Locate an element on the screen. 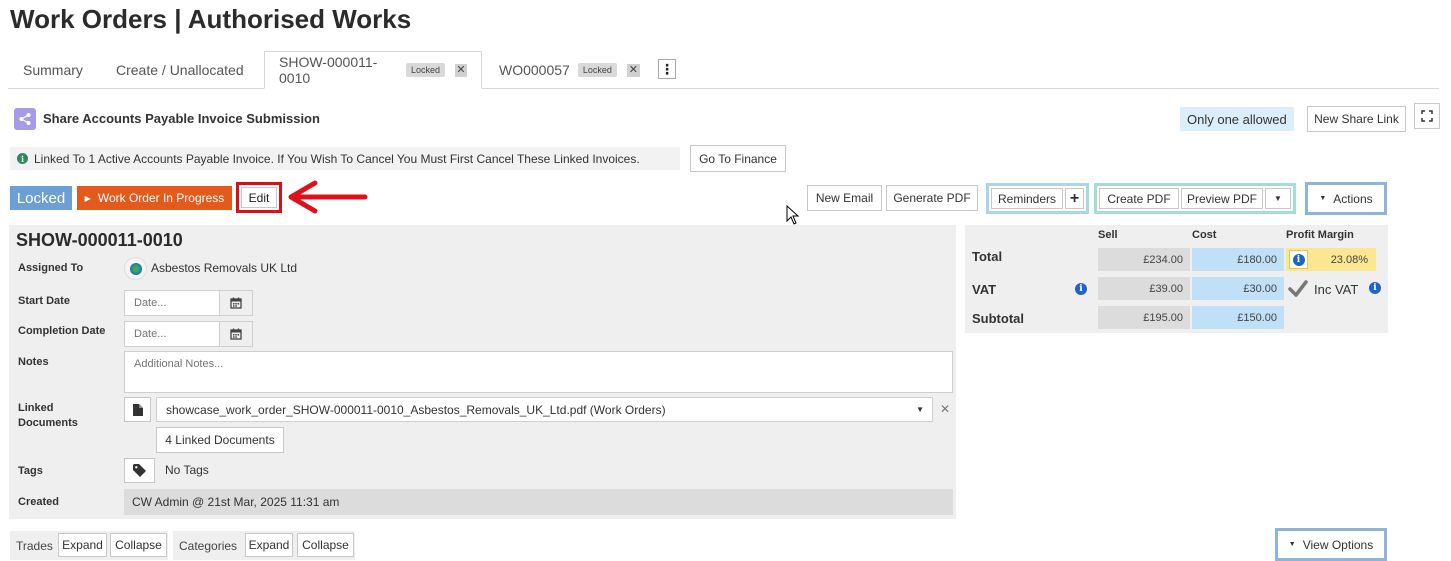 The height and width of the screenshot is (561, 1451). work-order-in-progress-button: ▶ Work Order In Progress is located at coordinates (154, 198).